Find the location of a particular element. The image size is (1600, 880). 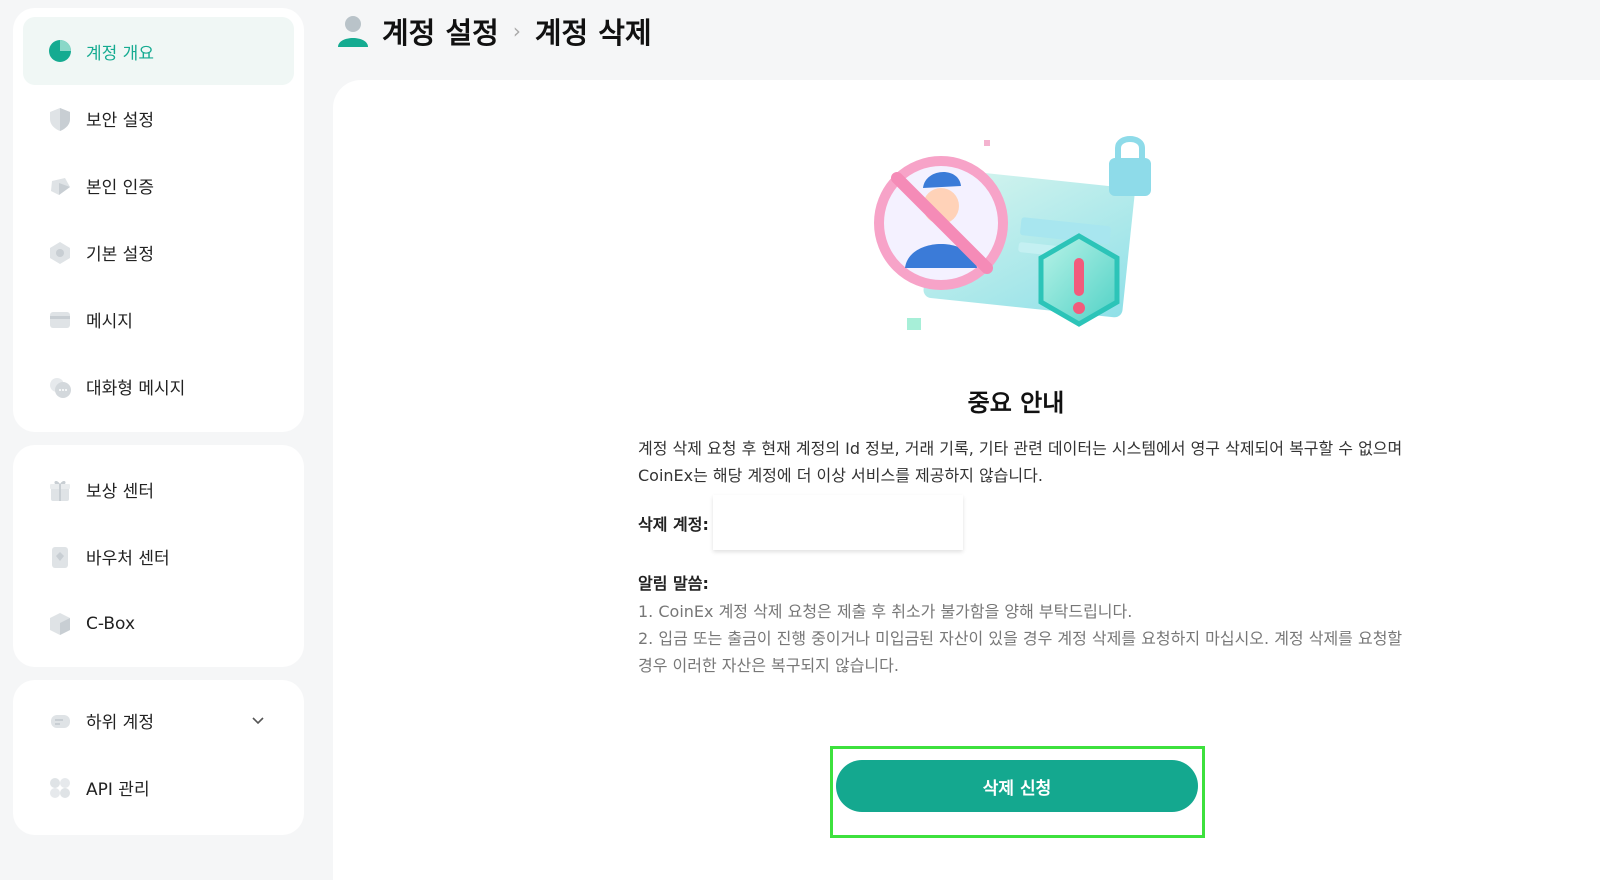

submit-highlight-box: 삭제 신청 is located at coordinates (1017, 792).